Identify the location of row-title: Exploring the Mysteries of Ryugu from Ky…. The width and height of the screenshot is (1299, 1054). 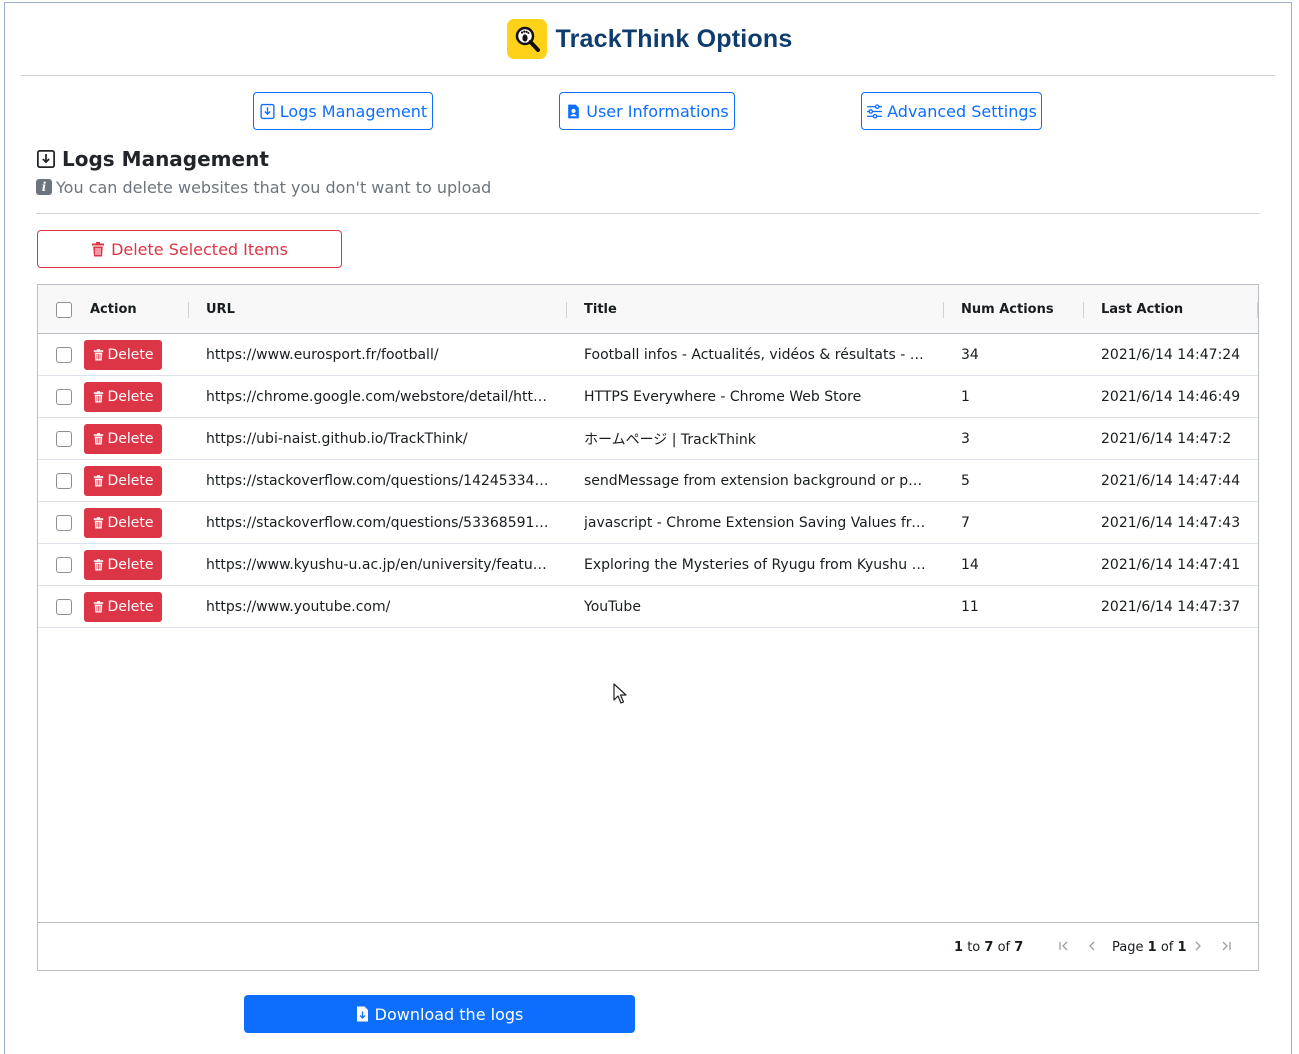
(756, 564).